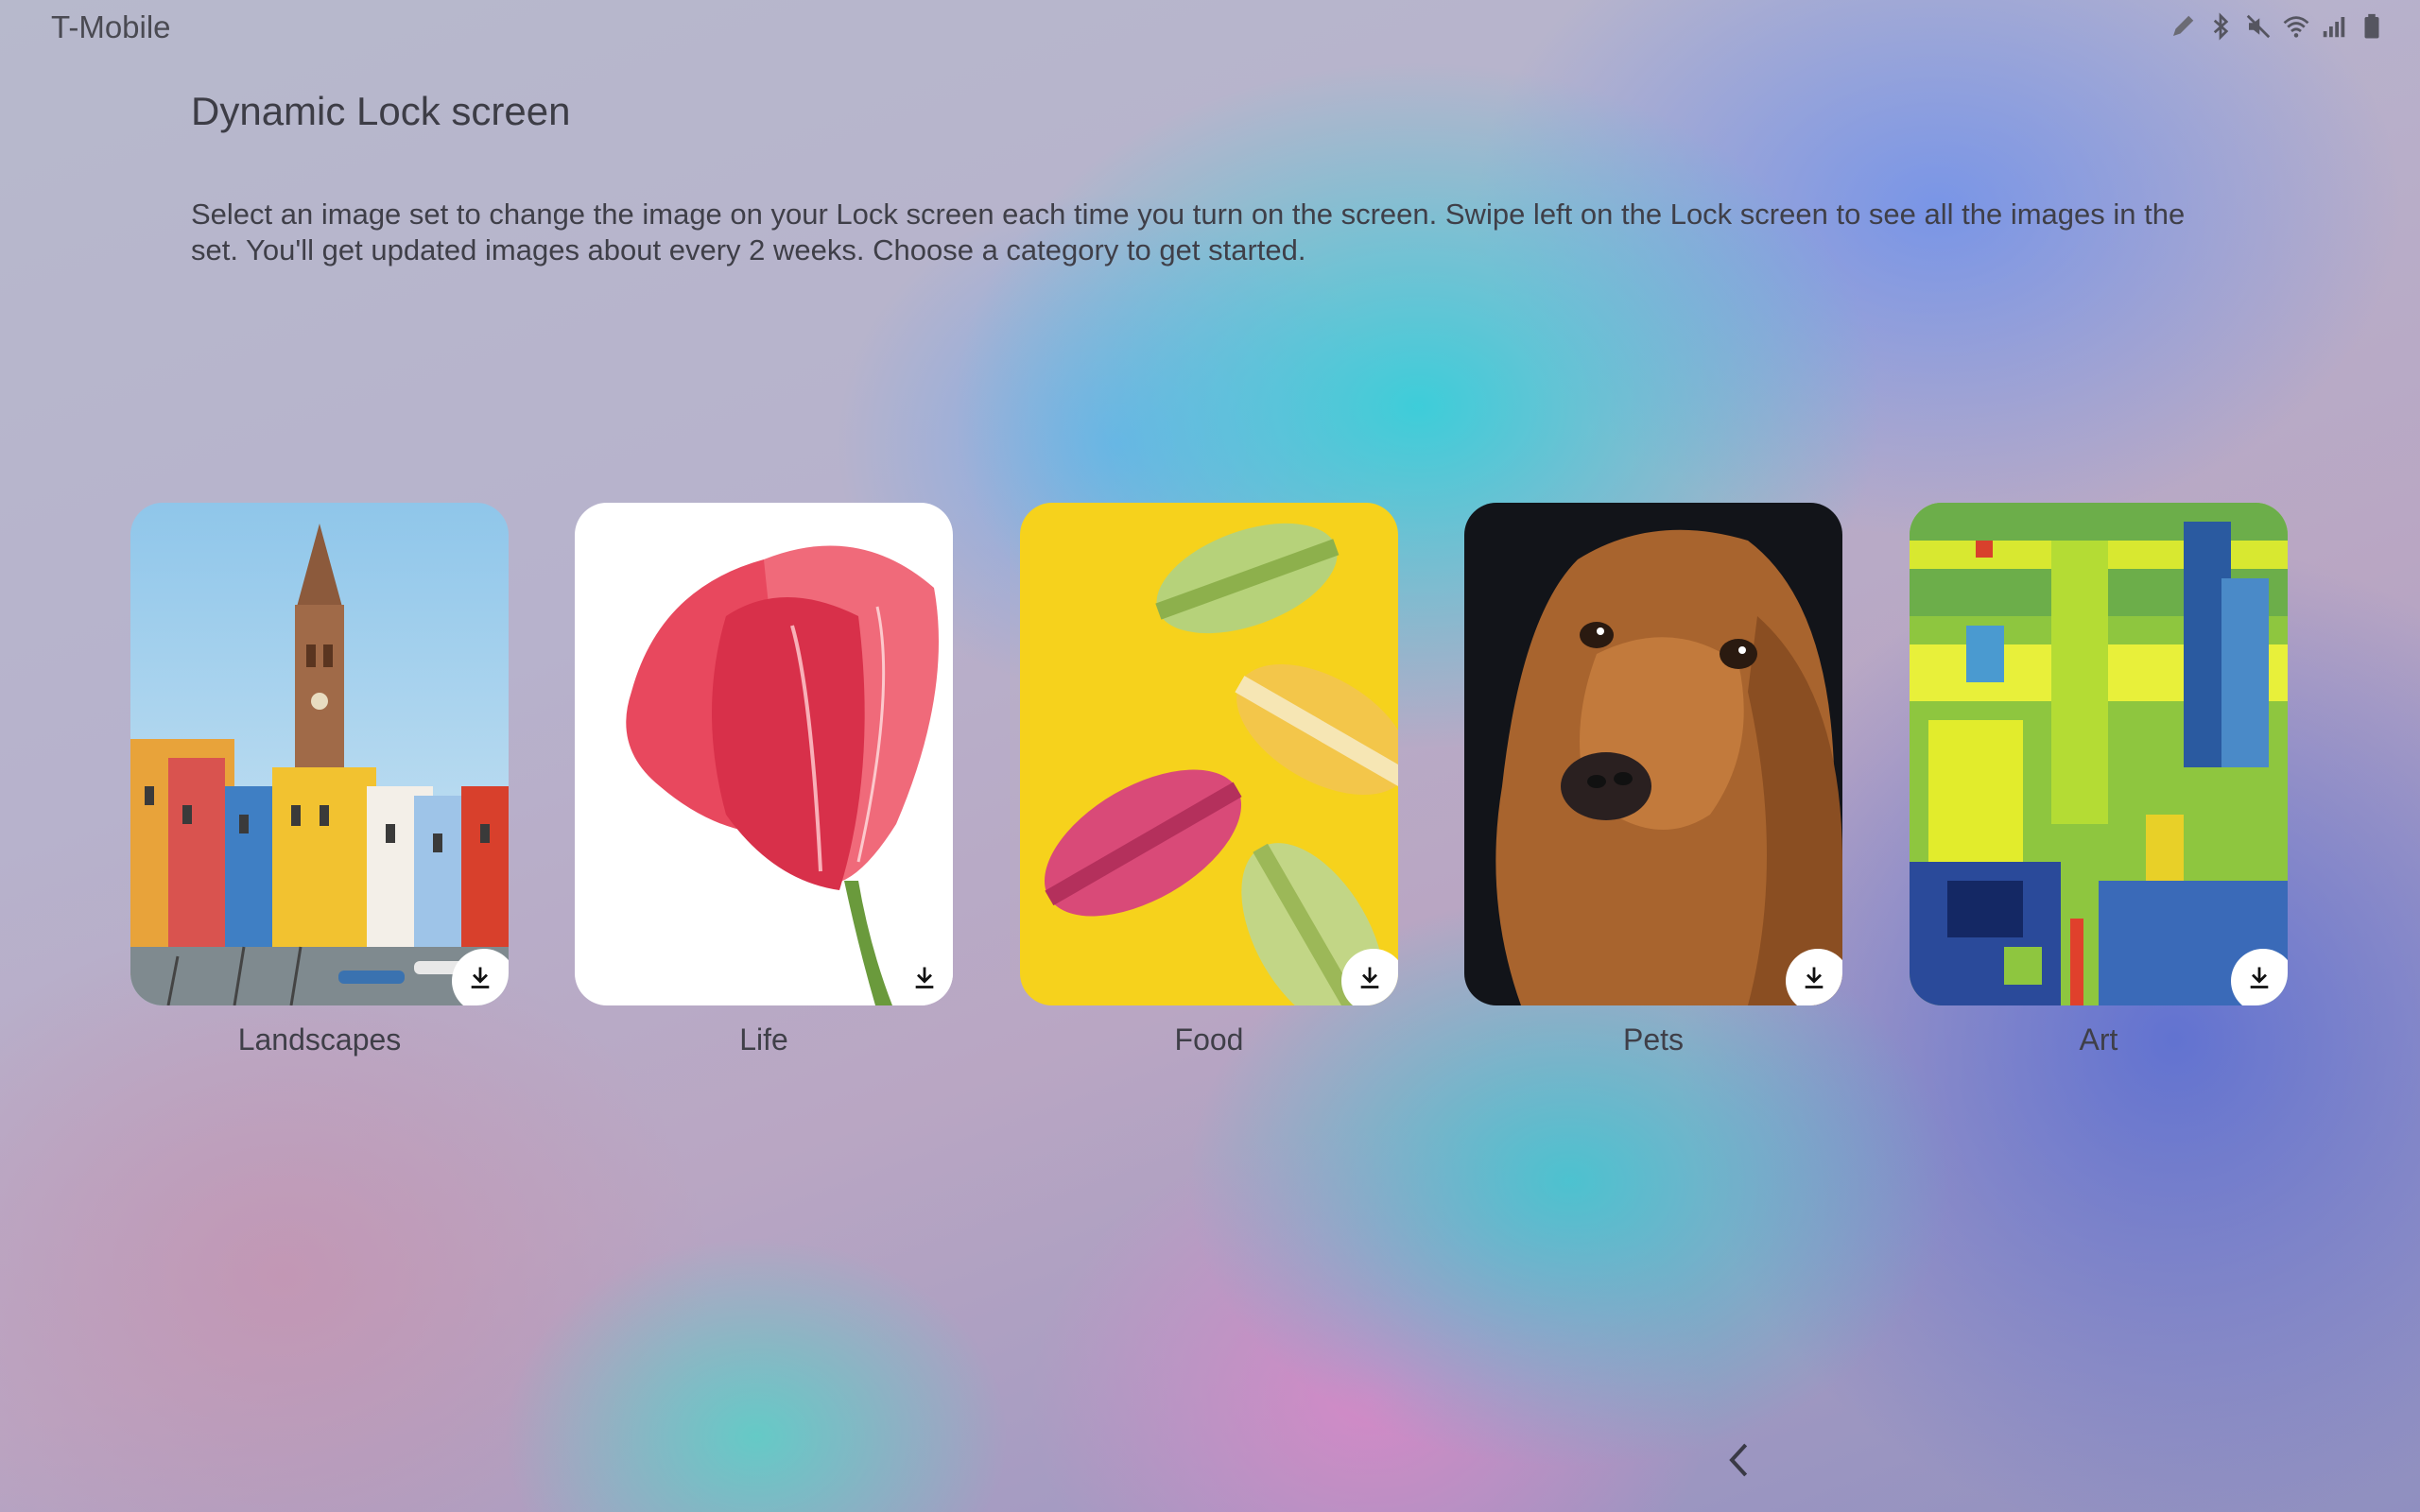  I want to click on pets-image, so click(1653, 754).